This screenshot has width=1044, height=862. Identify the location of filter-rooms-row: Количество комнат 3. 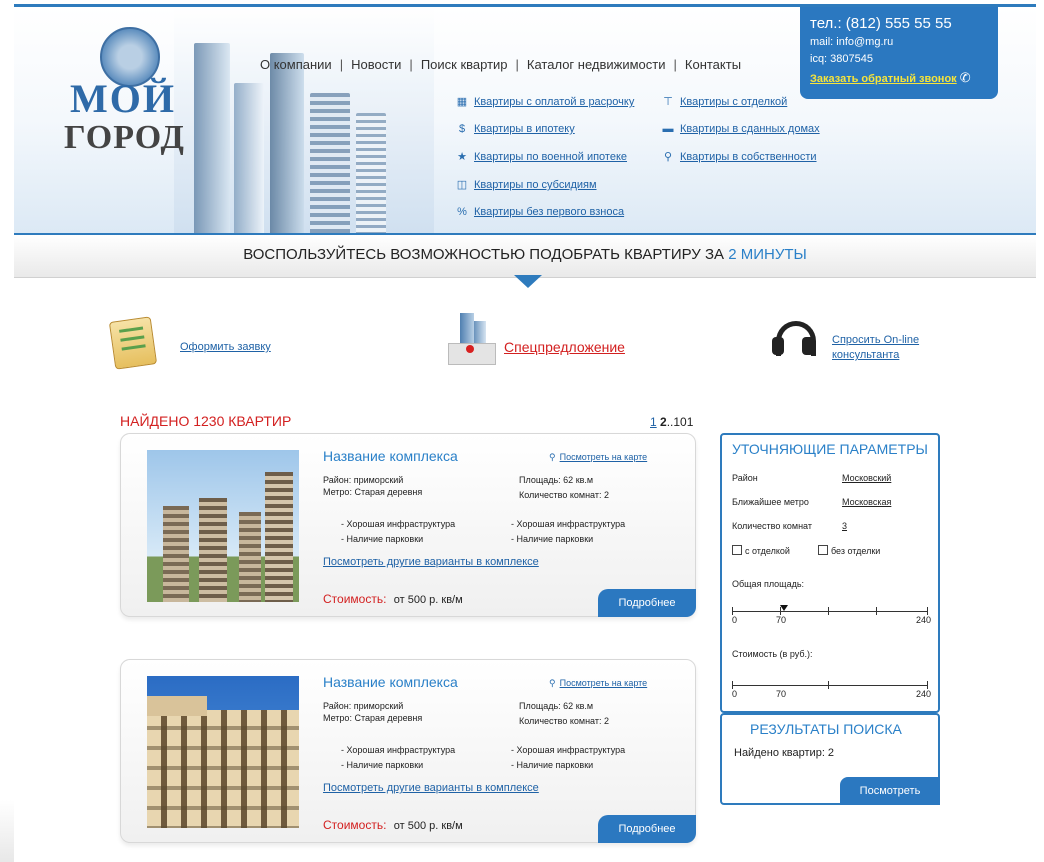
(790, 526).